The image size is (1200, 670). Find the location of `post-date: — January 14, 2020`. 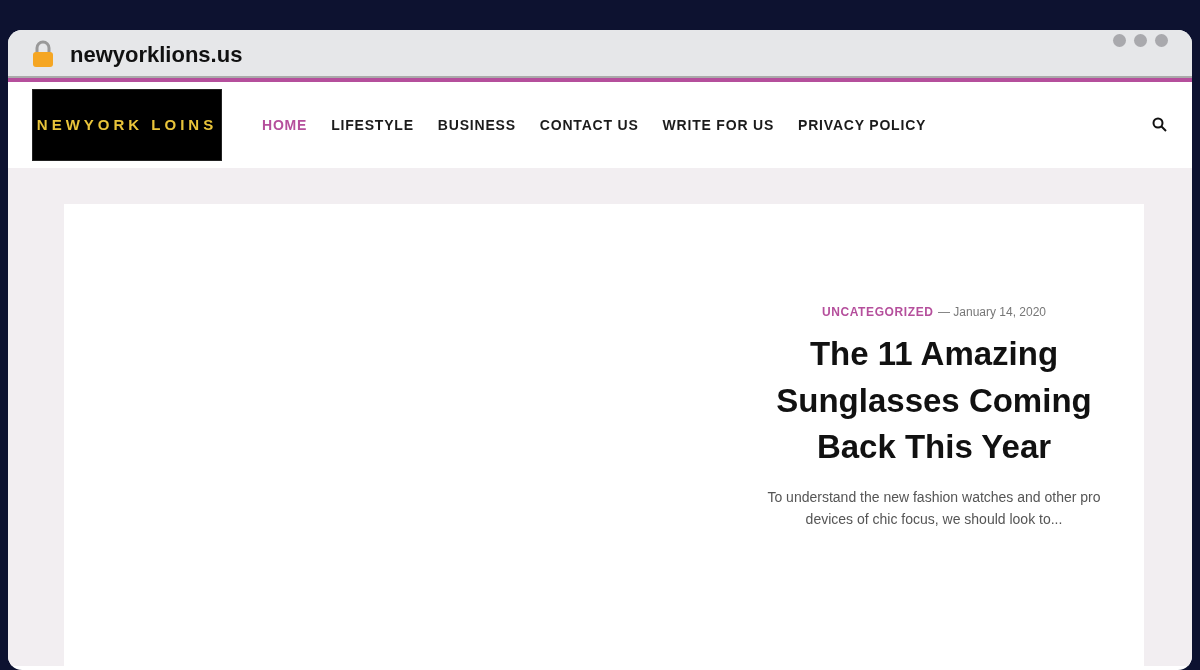

post-date: — January 14, 2020 is located at coordinates (992, 312).